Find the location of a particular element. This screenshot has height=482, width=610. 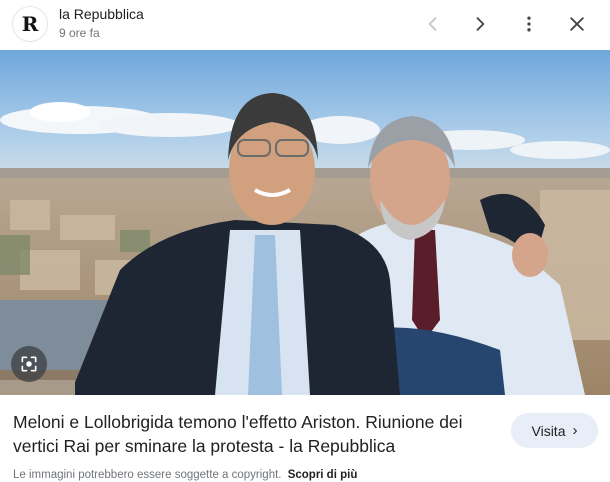

visit-button: Visita › is located at coordinates (554, 430).